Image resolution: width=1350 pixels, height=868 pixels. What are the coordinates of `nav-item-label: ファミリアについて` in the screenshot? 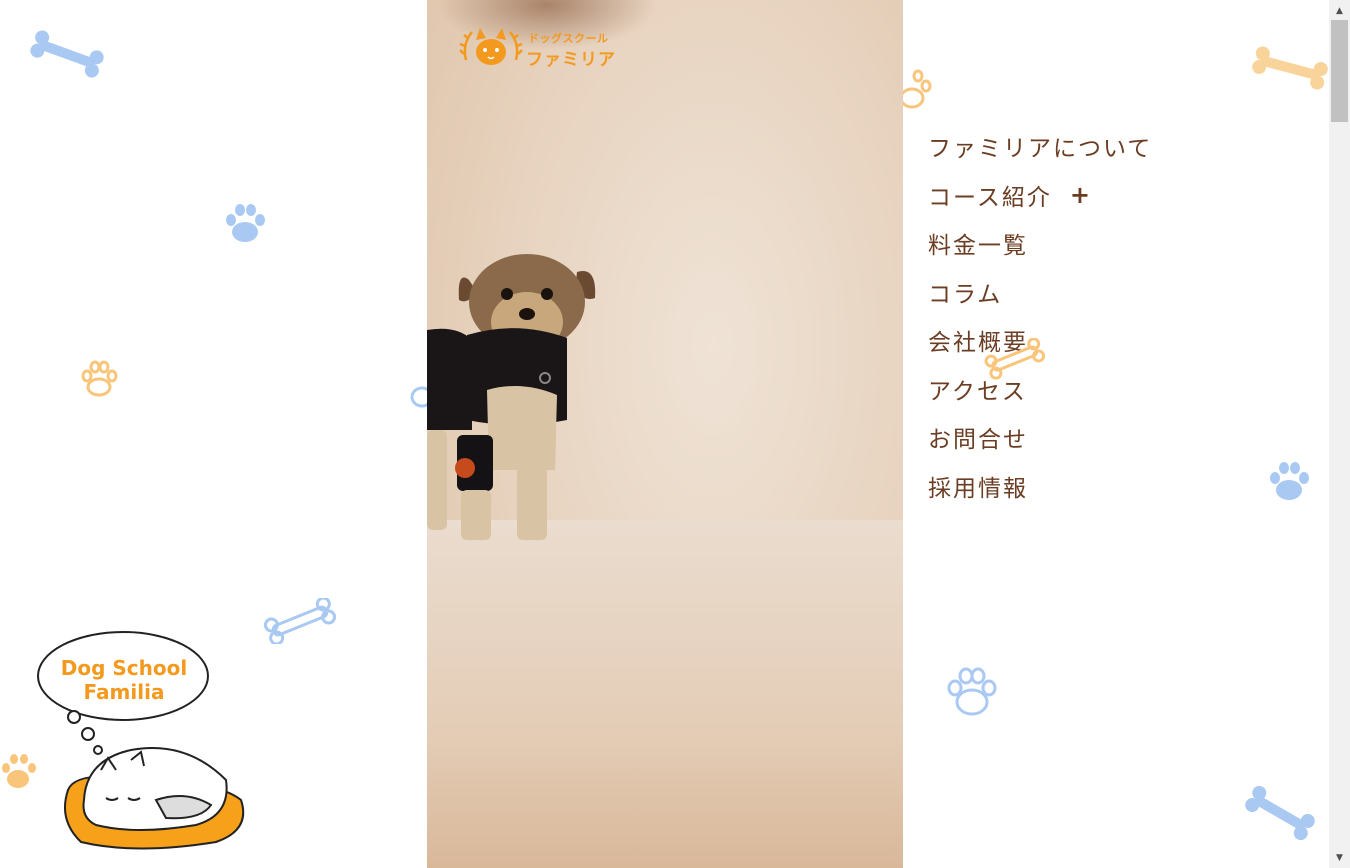 It's located at (1040, 149).